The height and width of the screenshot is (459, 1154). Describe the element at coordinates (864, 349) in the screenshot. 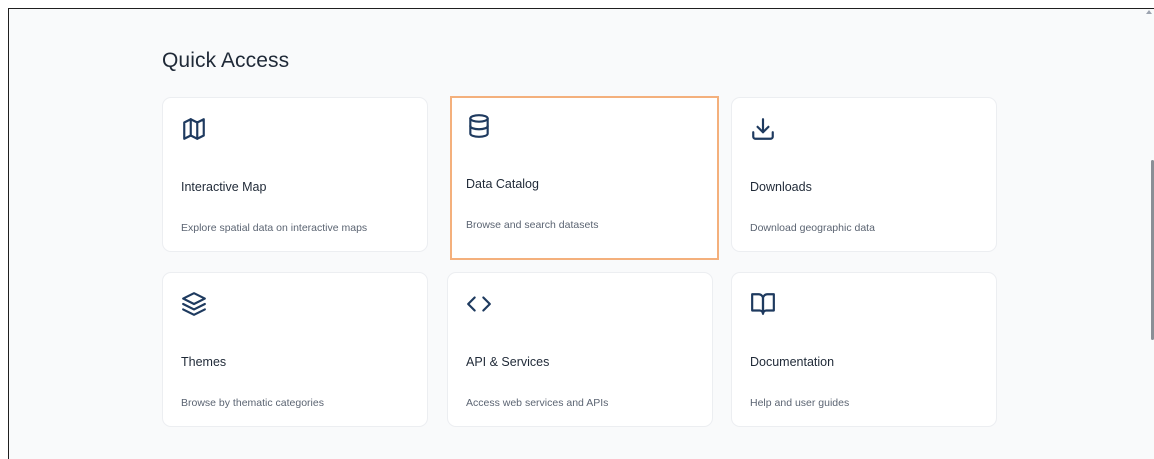

I see `card-documentation: Documentation Help and user guides` at that location.